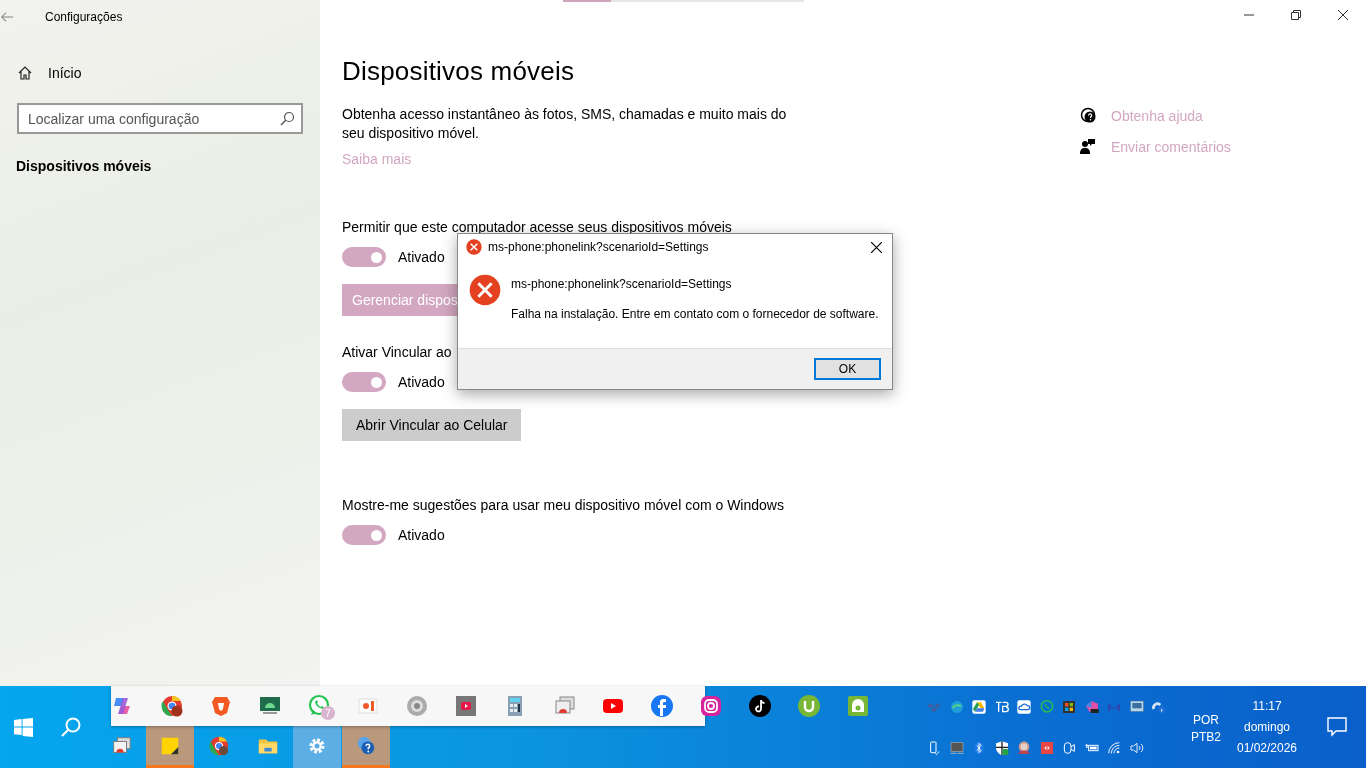 The height and width of the screenshot is (768, 1366). I want to click on dialog-title: ms-phone:phonelink?scenarioId=Settings, so click(598, 247).